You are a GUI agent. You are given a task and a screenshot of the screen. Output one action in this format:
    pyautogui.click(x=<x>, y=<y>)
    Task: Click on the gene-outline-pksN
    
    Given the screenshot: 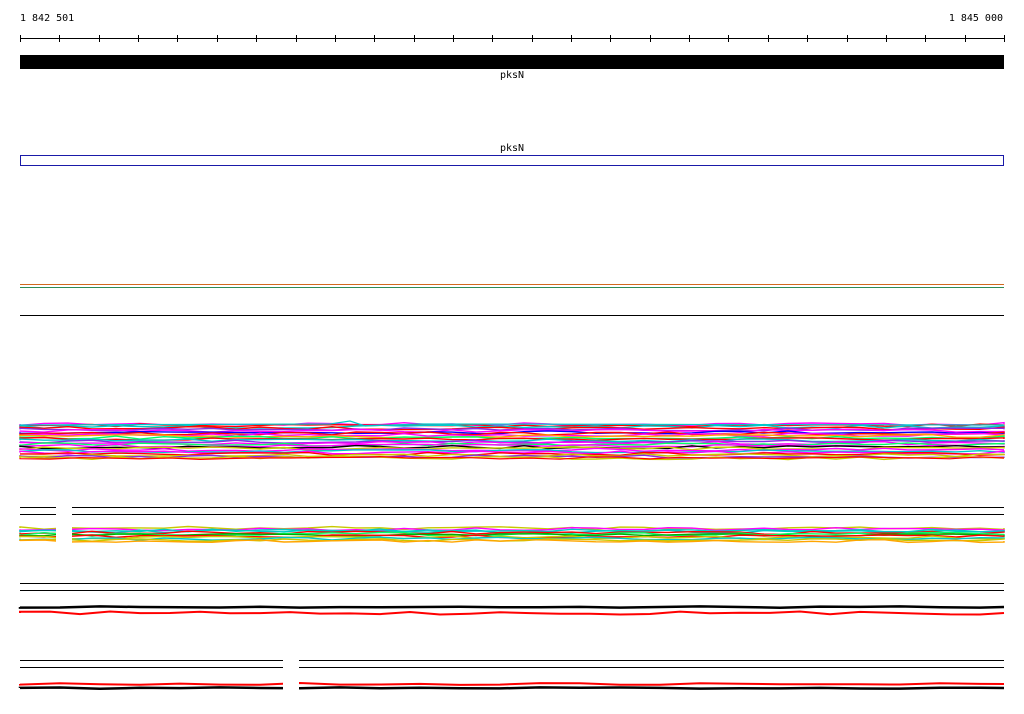 What is the action you would take?
    pyautogui.click(x=512, y=160)
    